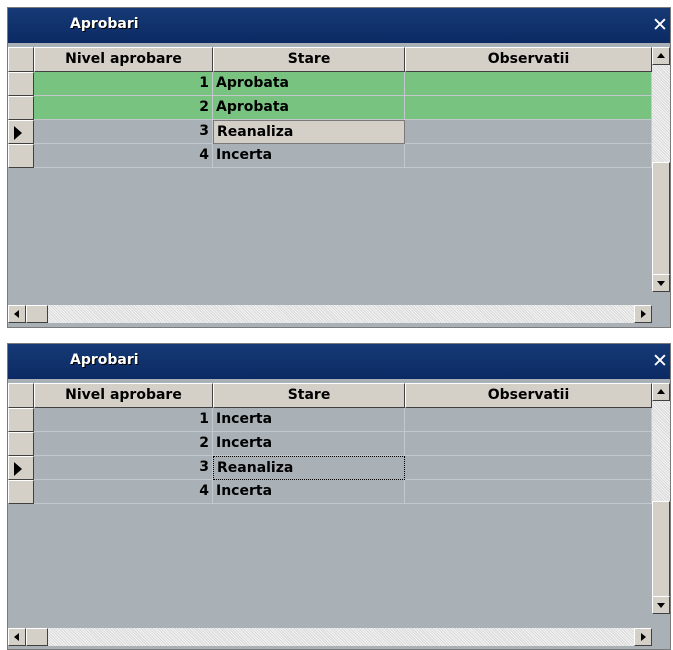 Image resolution: width=673 pixels, height=650 pixels. I want to click on table-row: 2 Incerta, so click(330, 444).